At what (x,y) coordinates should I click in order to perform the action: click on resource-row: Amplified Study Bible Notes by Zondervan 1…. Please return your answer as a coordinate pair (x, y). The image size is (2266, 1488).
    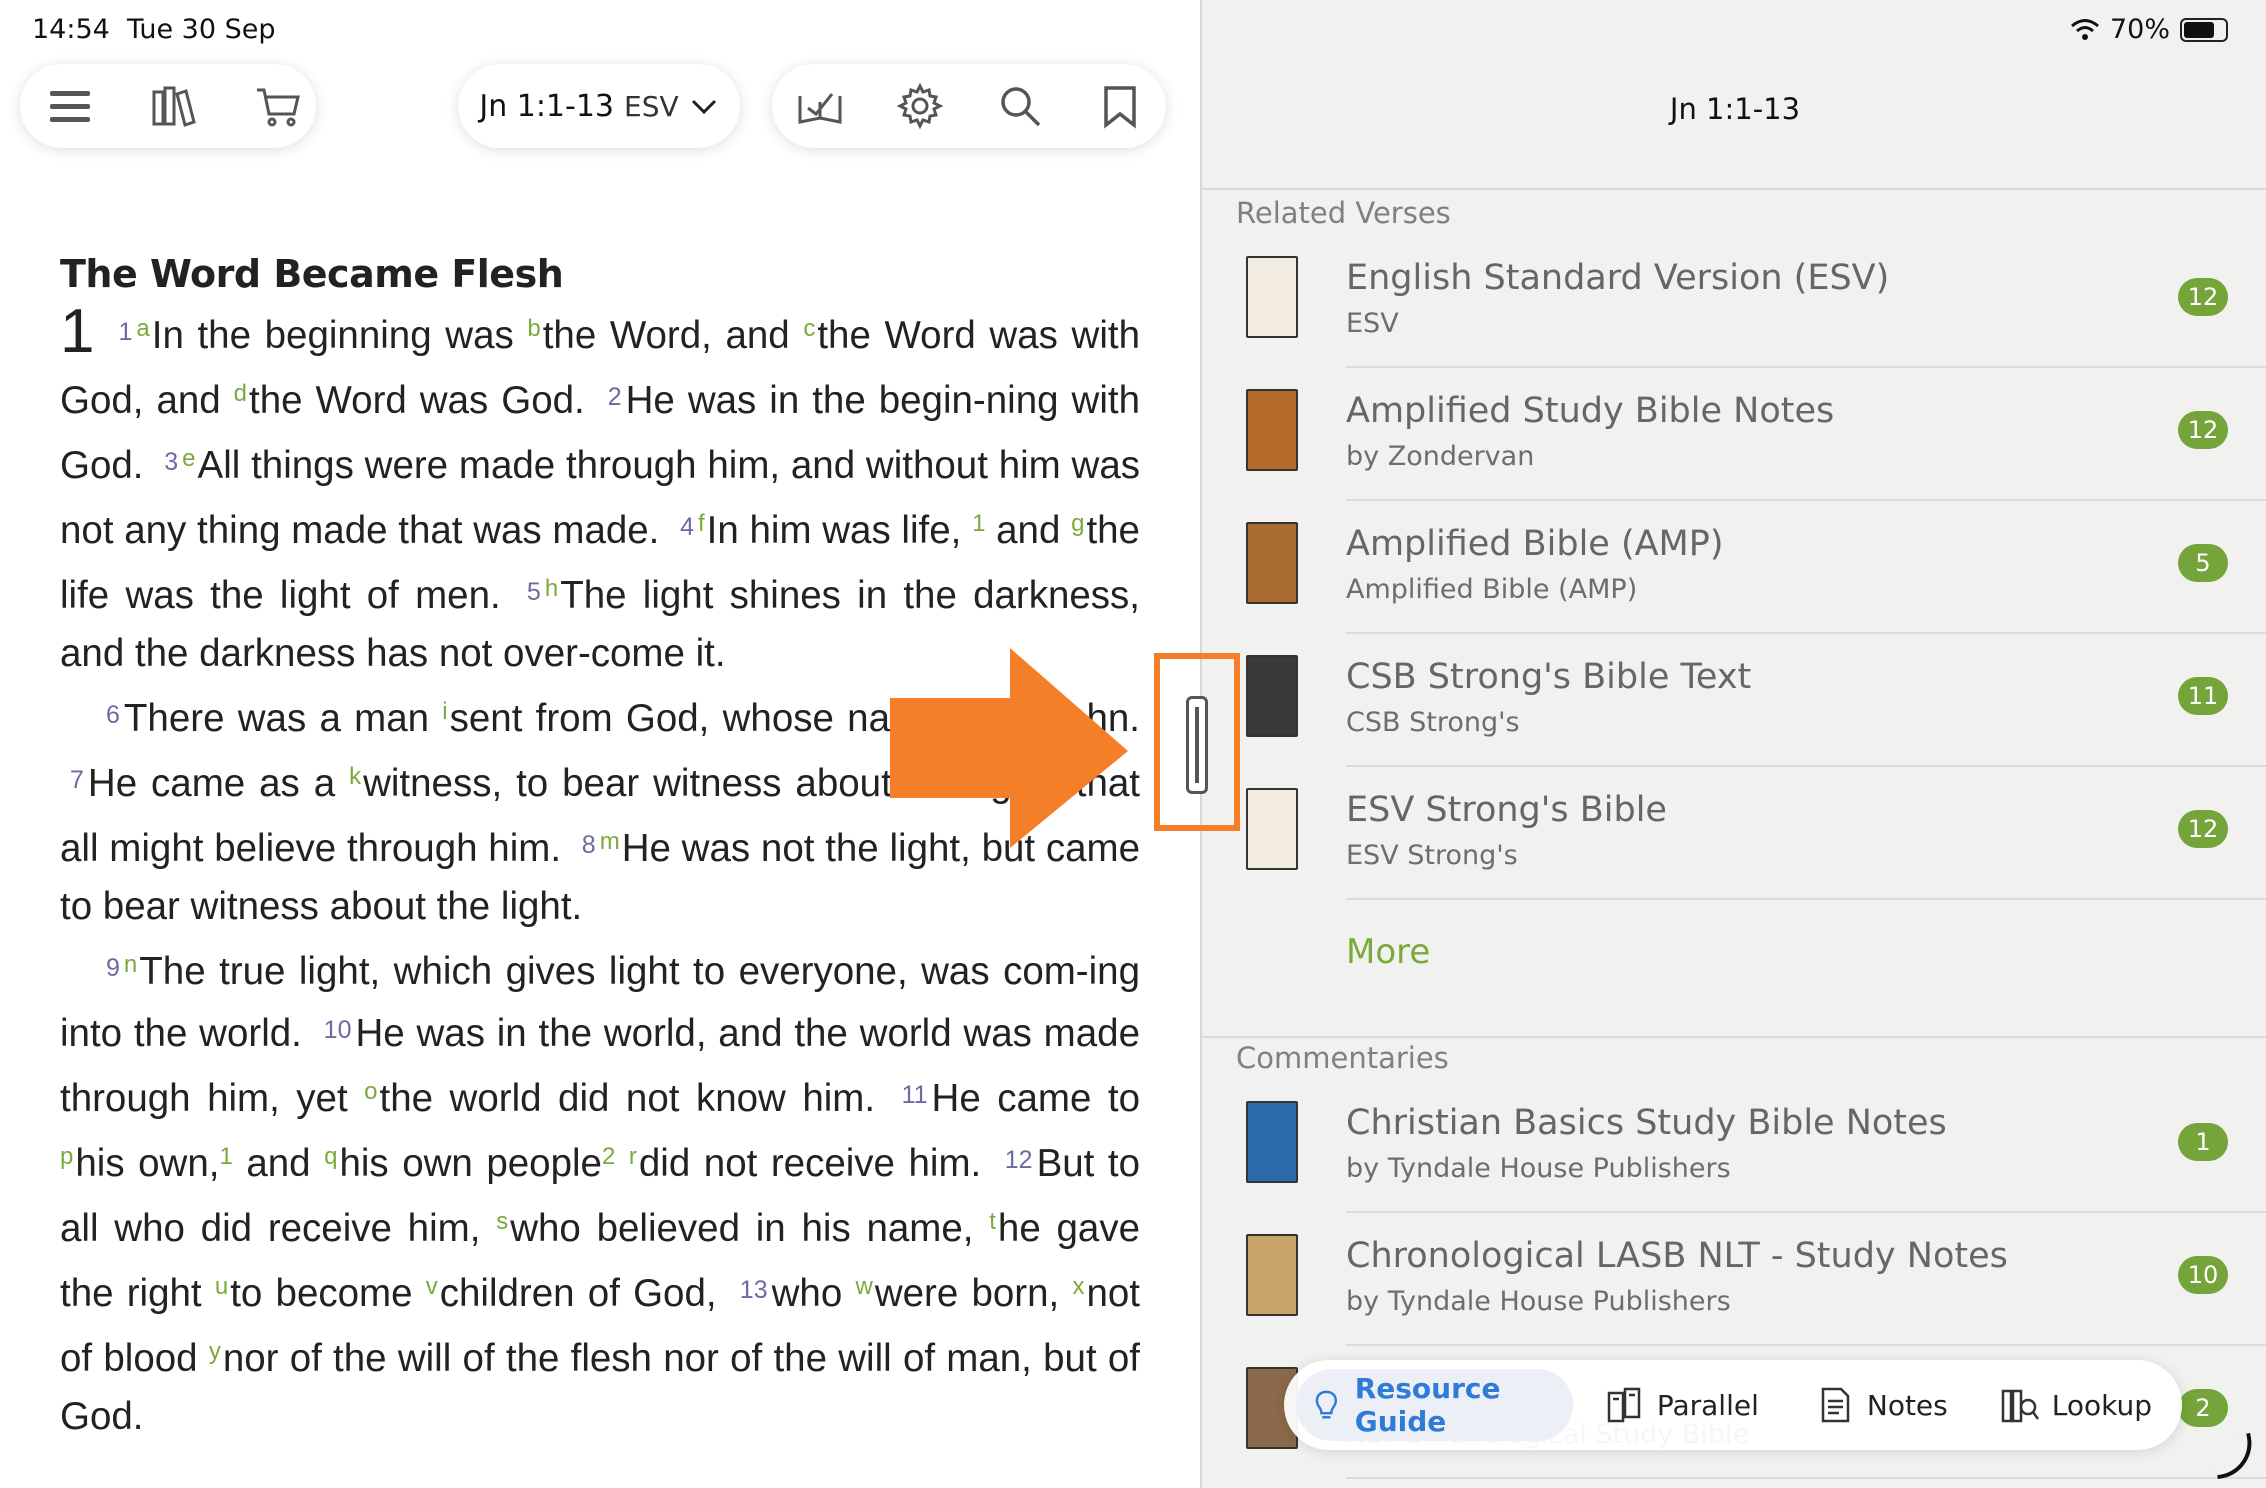
    Looking at the image, I should click on (1734, 434).